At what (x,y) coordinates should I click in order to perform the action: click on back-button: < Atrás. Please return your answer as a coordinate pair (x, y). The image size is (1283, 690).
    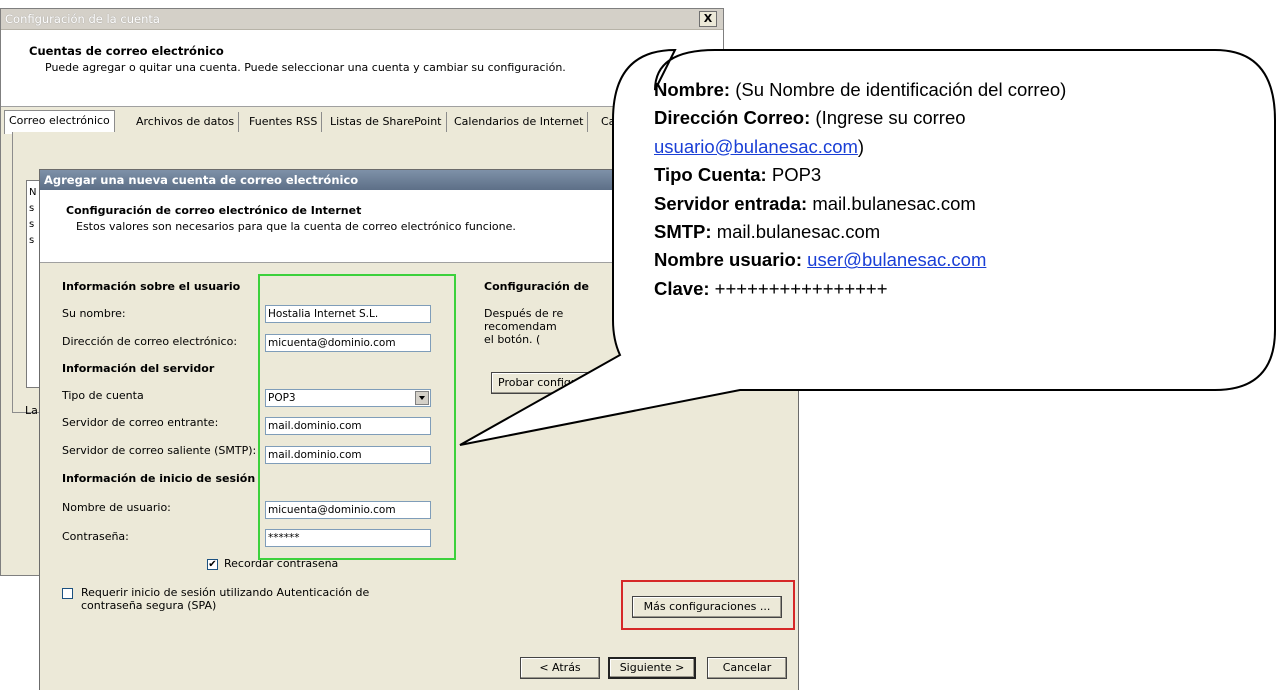
    Looking at the image, I should click on (560, 668).